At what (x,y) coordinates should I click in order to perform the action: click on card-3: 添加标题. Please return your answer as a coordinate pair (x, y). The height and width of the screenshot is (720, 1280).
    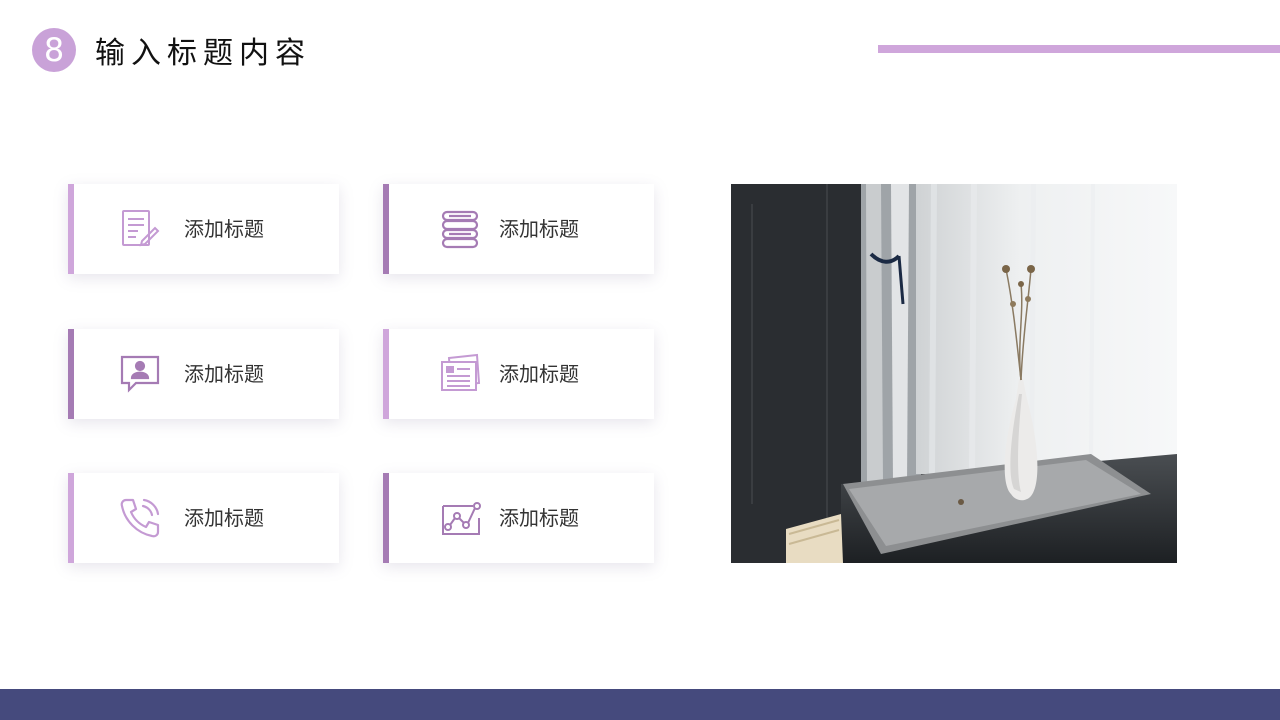
    Looking at the image, I should click on (203, 374).